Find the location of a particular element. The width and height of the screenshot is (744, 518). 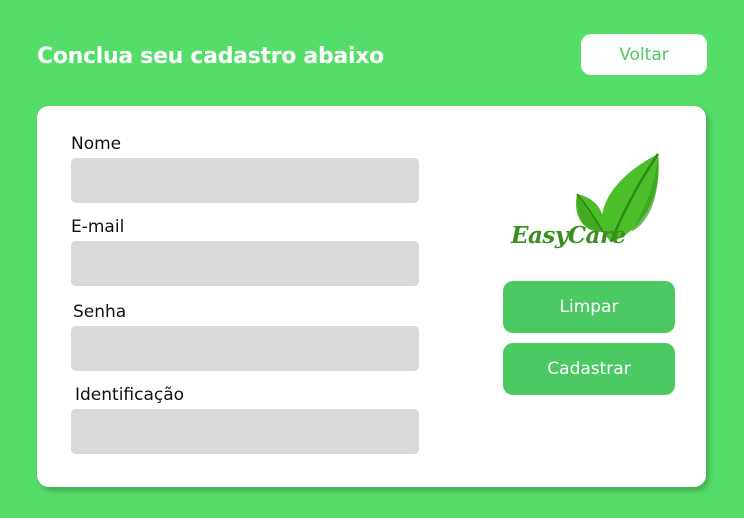

email-label: E-mail is located at coordinates (98, 227).